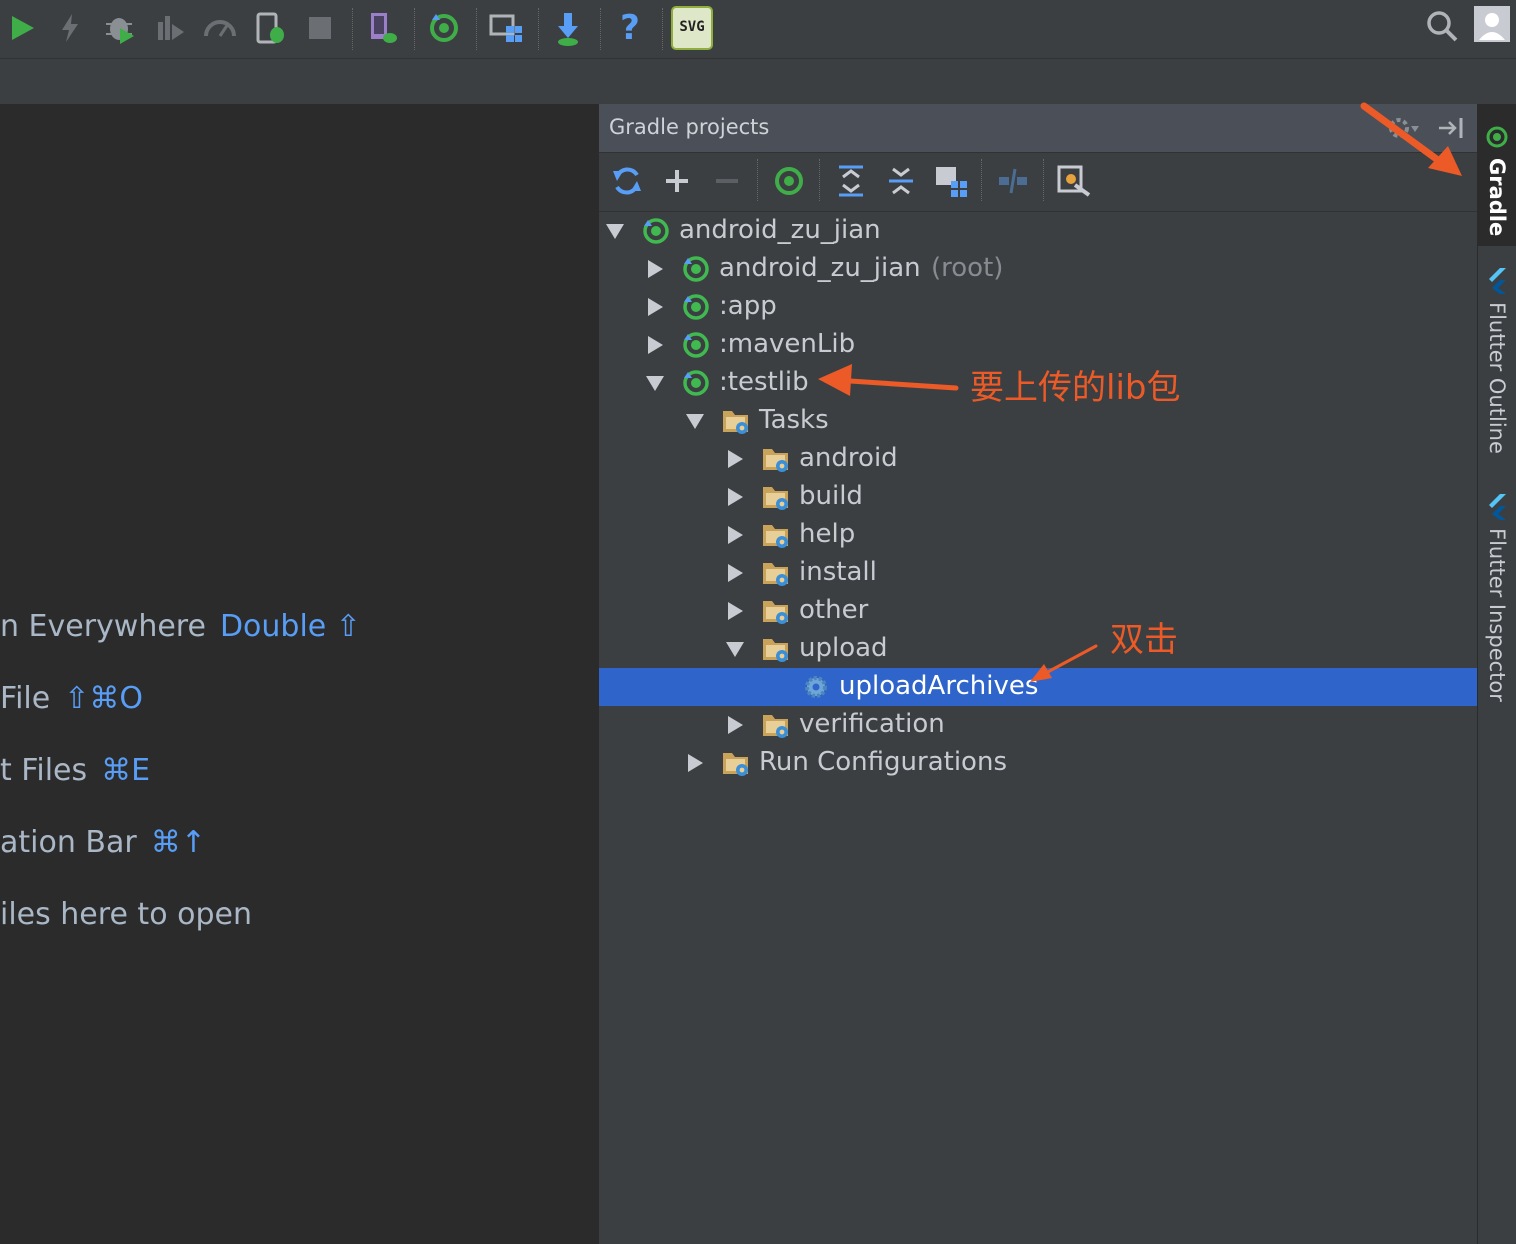  I want to click on settings-icon, so click(1075, 181).